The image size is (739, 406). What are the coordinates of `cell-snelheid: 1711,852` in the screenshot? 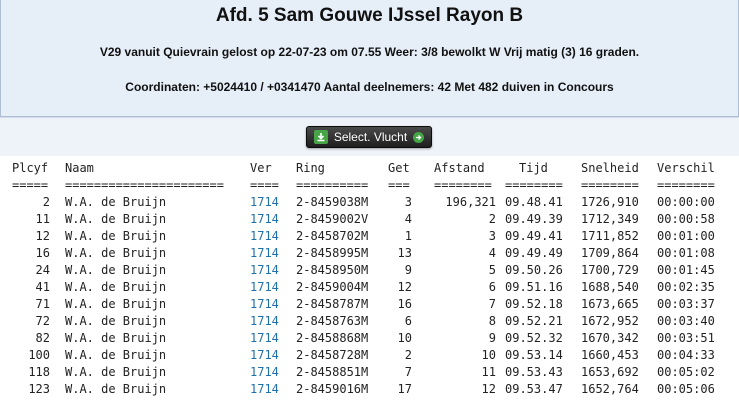 It's located at (610, 236).